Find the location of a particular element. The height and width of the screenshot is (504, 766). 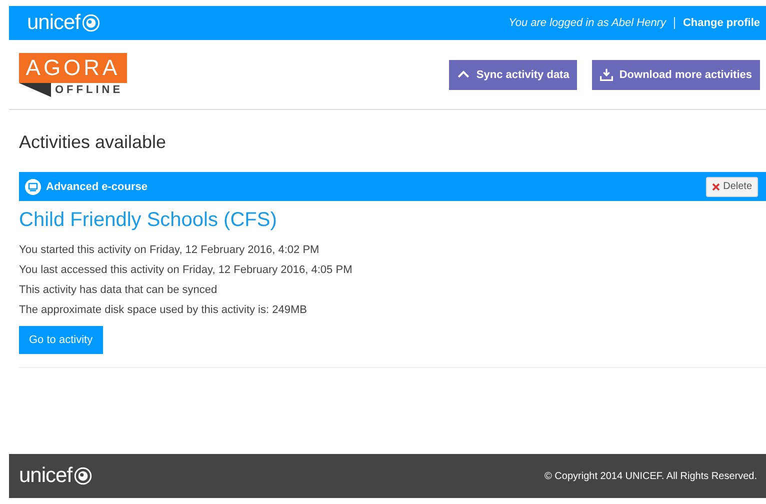

copyright-text: © Copyright 2014 UNICEF. All Rights Reserved. is located at coordinates (650, 476).